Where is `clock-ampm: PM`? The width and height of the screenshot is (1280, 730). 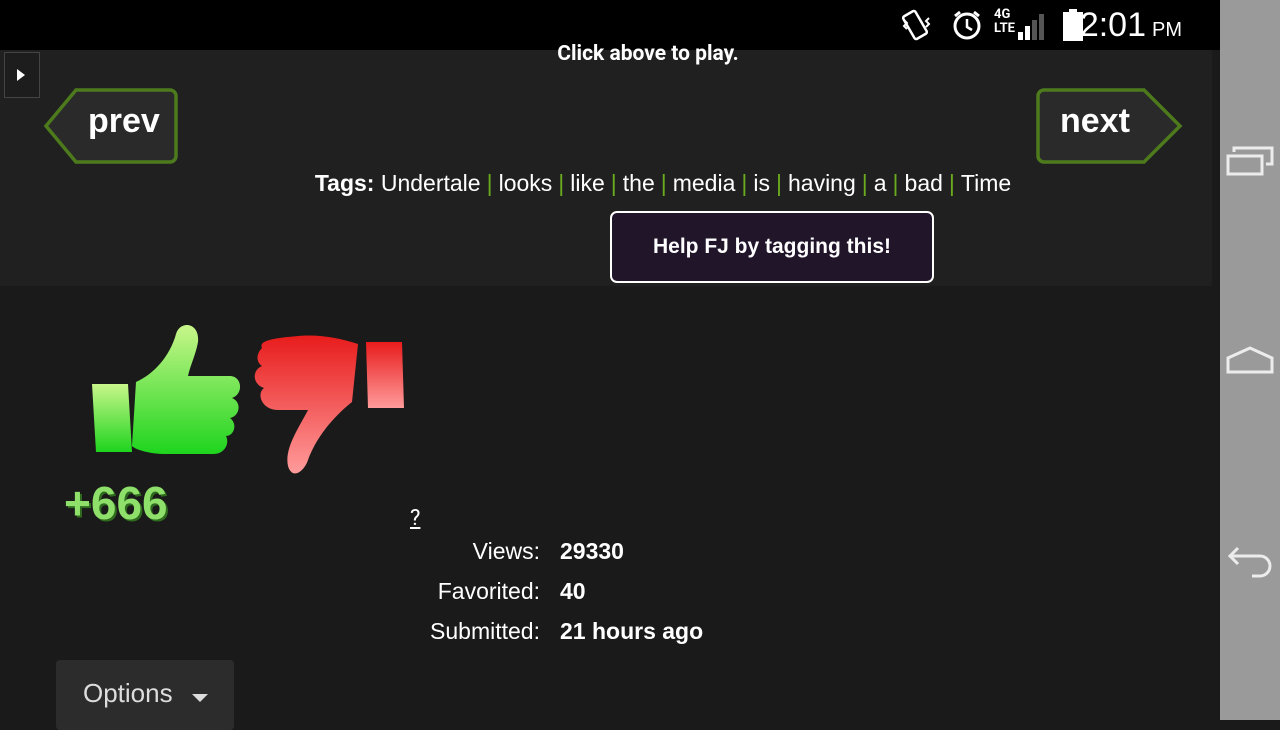 clock-ampm: PM is located at coordinates (1167, 30).